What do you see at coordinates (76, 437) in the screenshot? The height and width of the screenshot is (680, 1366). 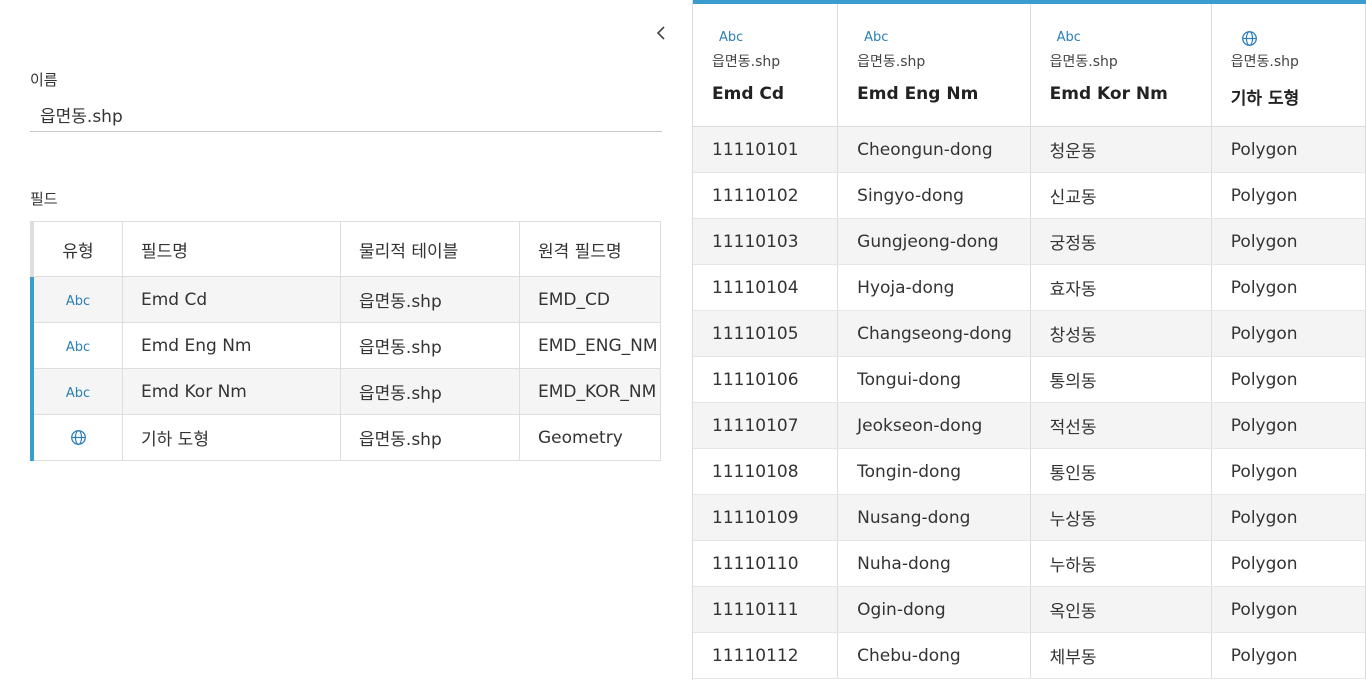 I see `type-cell` at bounding box center [76, 437].